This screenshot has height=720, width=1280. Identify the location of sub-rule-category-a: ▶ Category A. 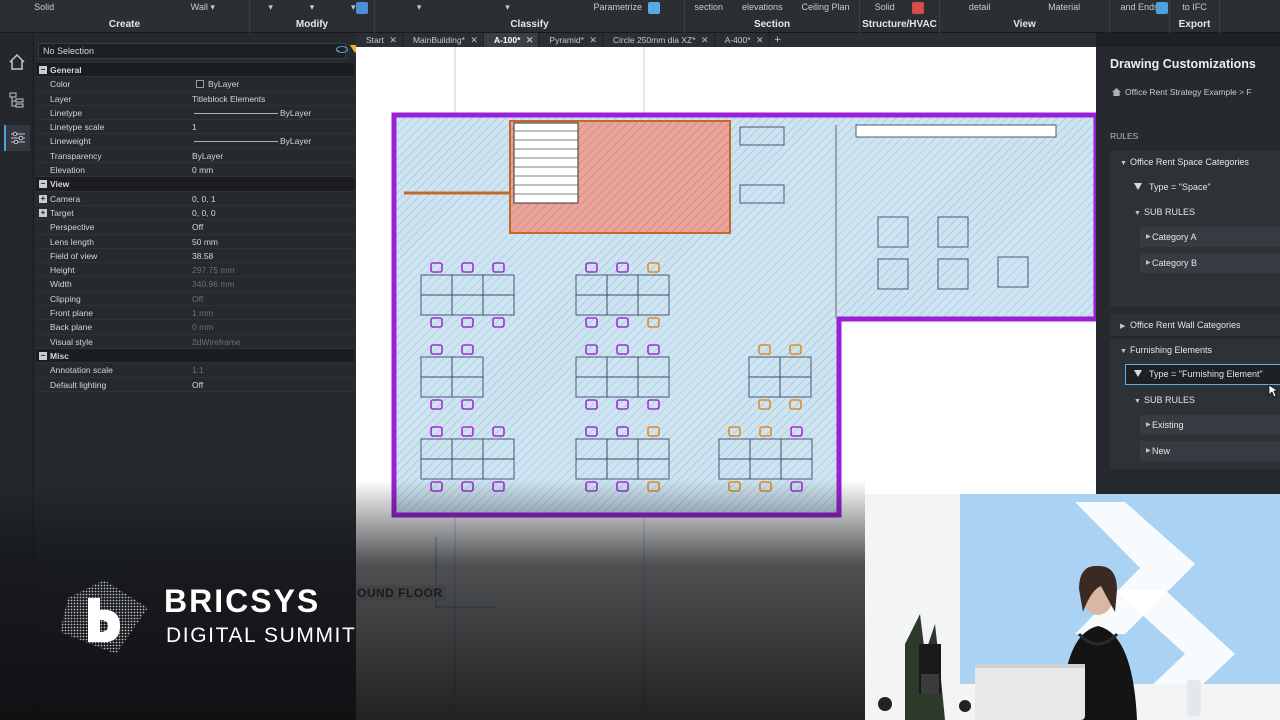
(1210, 237).